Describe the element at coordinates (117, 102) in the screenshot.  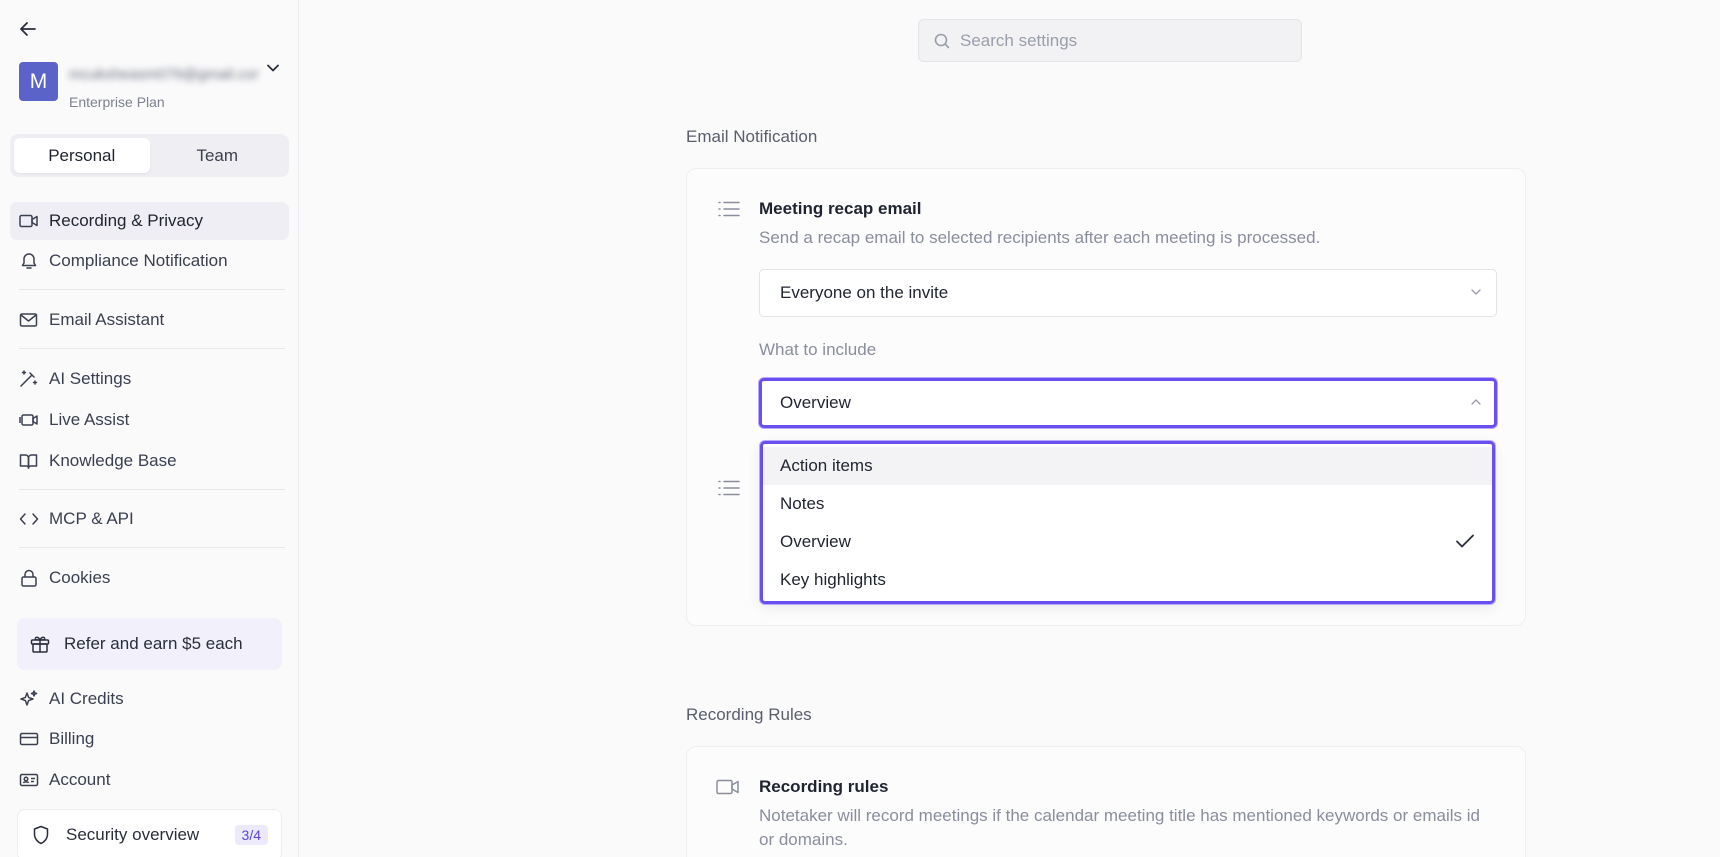
I see `account-plan: Enterprise Plan` at that location.